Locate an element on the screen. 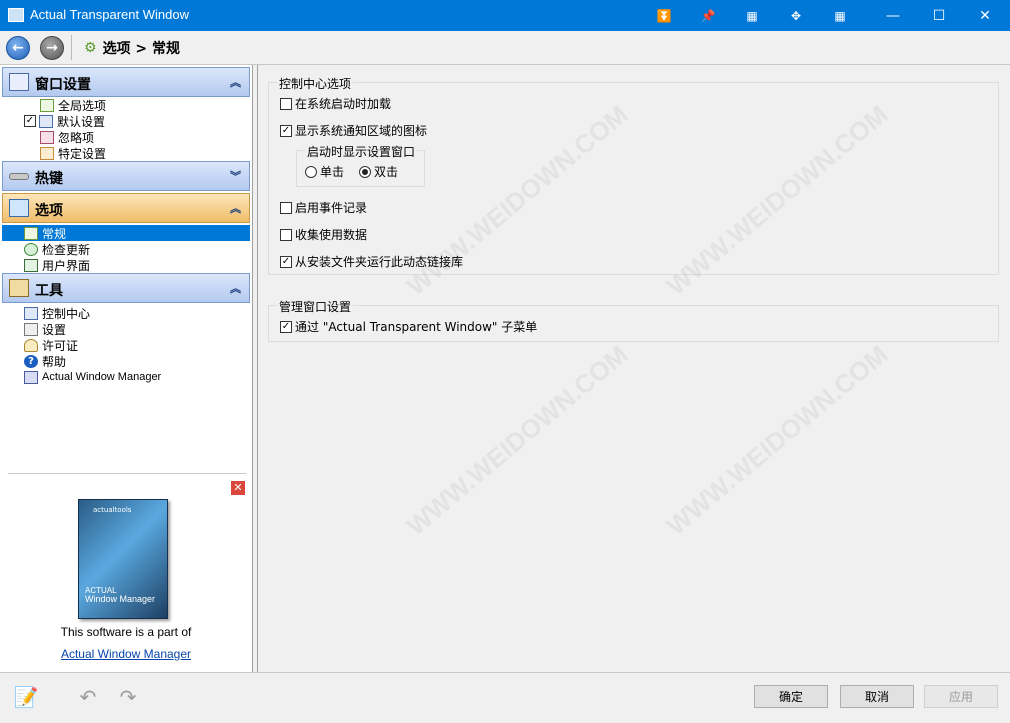 This screenshot has height=723, width=1010. option-collect-usage-data: 收集使用数据 is located at coordinates (323, 234).